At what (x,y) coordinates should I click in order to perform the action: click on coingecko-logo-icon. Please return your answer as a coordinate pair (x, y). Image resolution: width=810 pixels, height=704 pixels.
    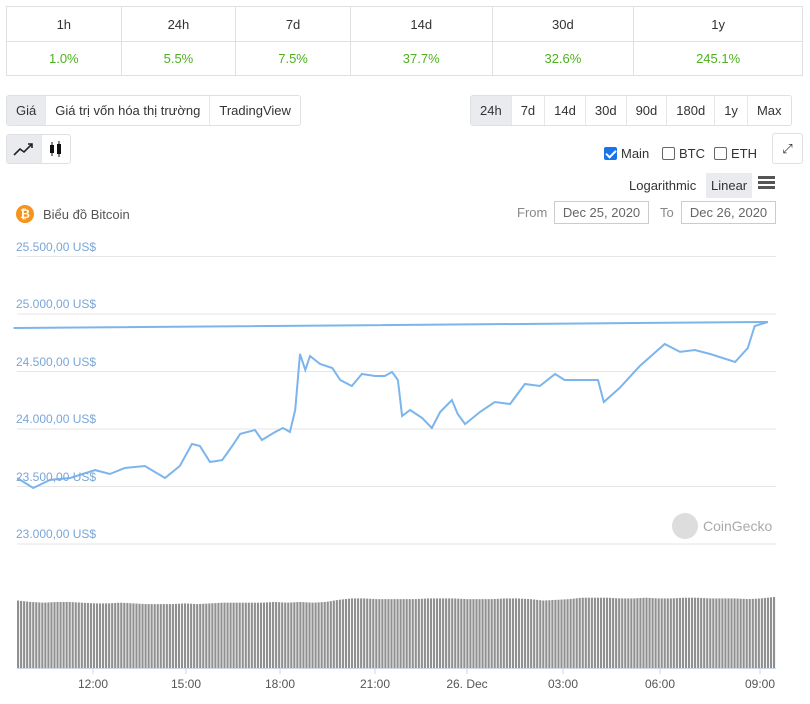
    Looking at the image, I should click on (685, 526).